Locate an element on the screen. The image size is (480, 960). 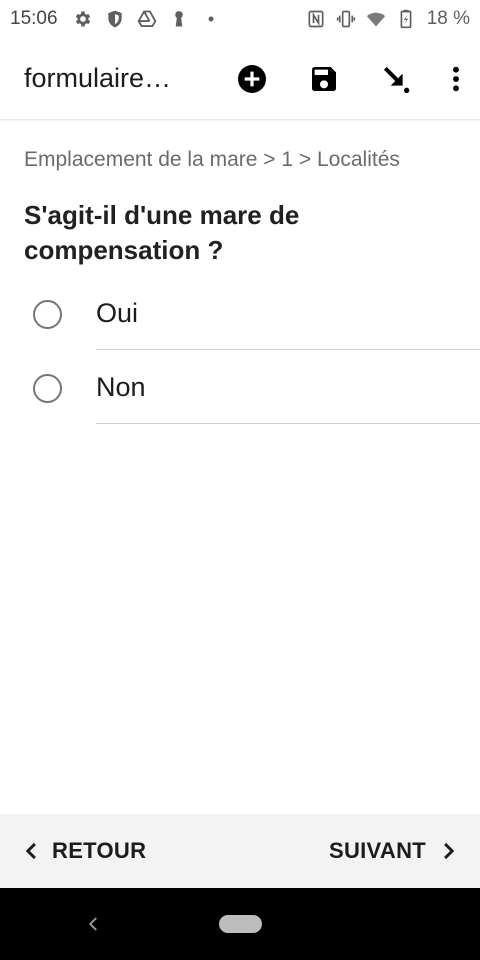
save-button is located at coordinates (324, 79).